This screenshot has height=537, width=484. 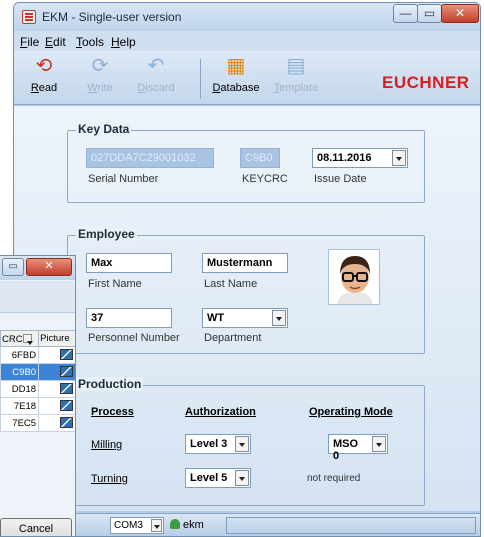 I want to click on table-row: DD18, so click(x=37, y=389).